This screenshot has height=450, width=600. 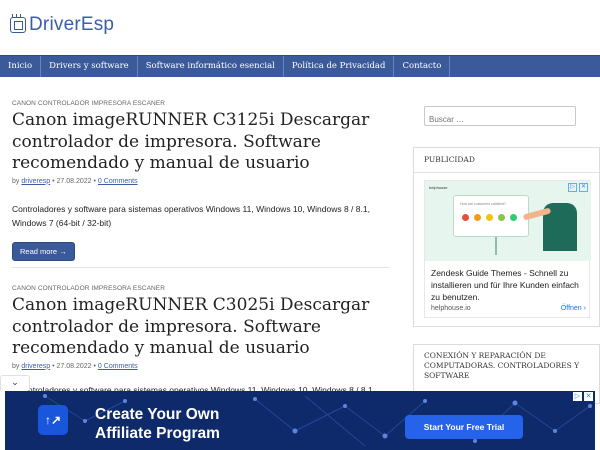 I want to click on ad-screen-question: How are customers satisfied?, so click(x=483, y=204).